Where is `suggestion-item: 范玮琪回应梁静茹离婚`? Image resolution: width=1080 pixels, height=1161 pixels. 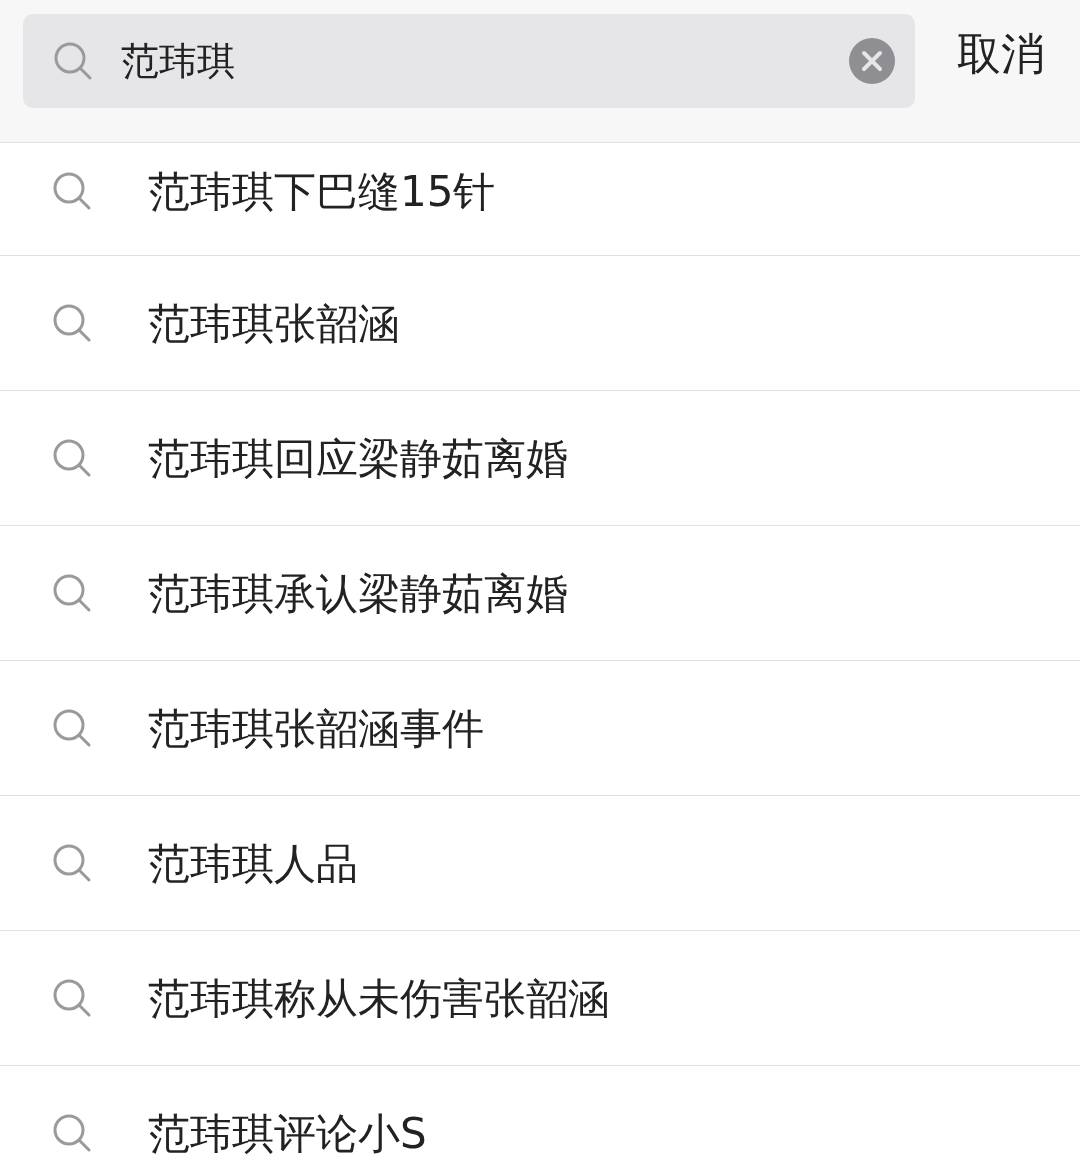
suggestion-item: 范玮琪回应梁静茹离婚 is located at coordinates (540, 458).